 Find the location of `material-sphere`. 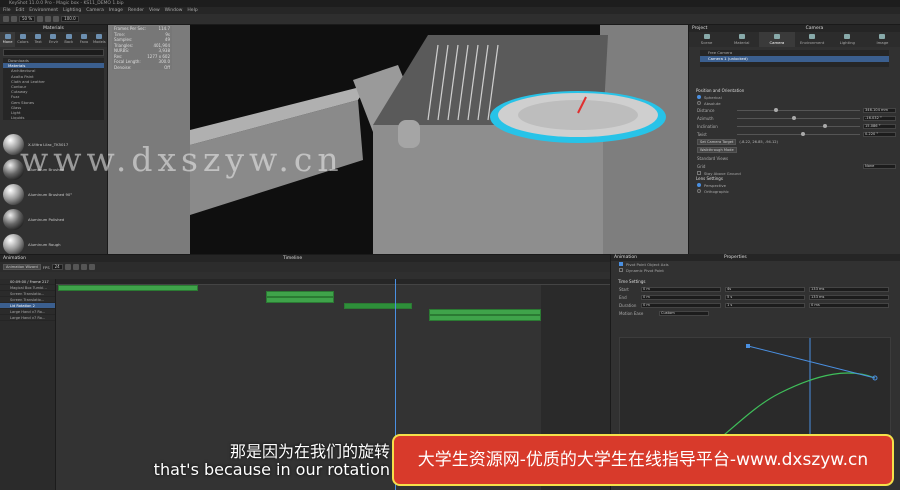

material-sphere is located at coordinates (13, 244).